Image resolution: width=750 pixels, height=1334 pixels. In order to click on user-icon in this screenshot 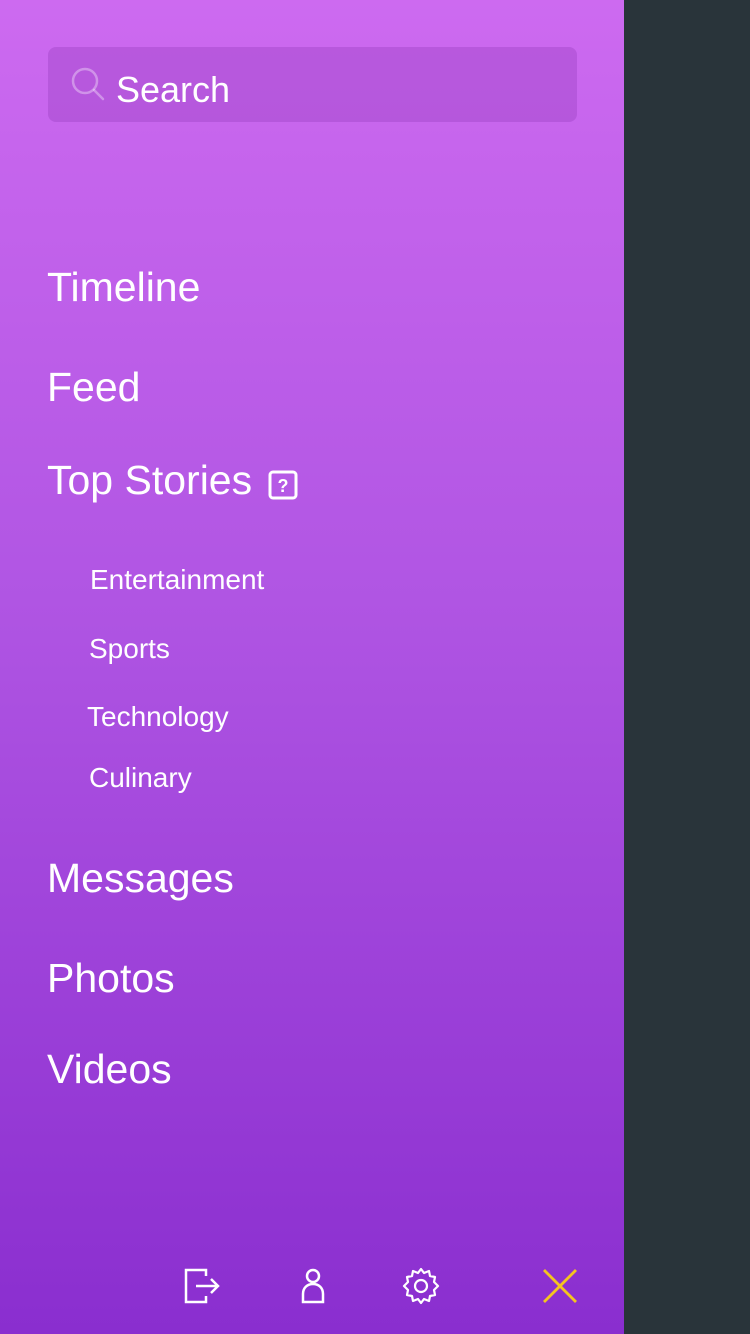, I will do `click(313, 1286)`.